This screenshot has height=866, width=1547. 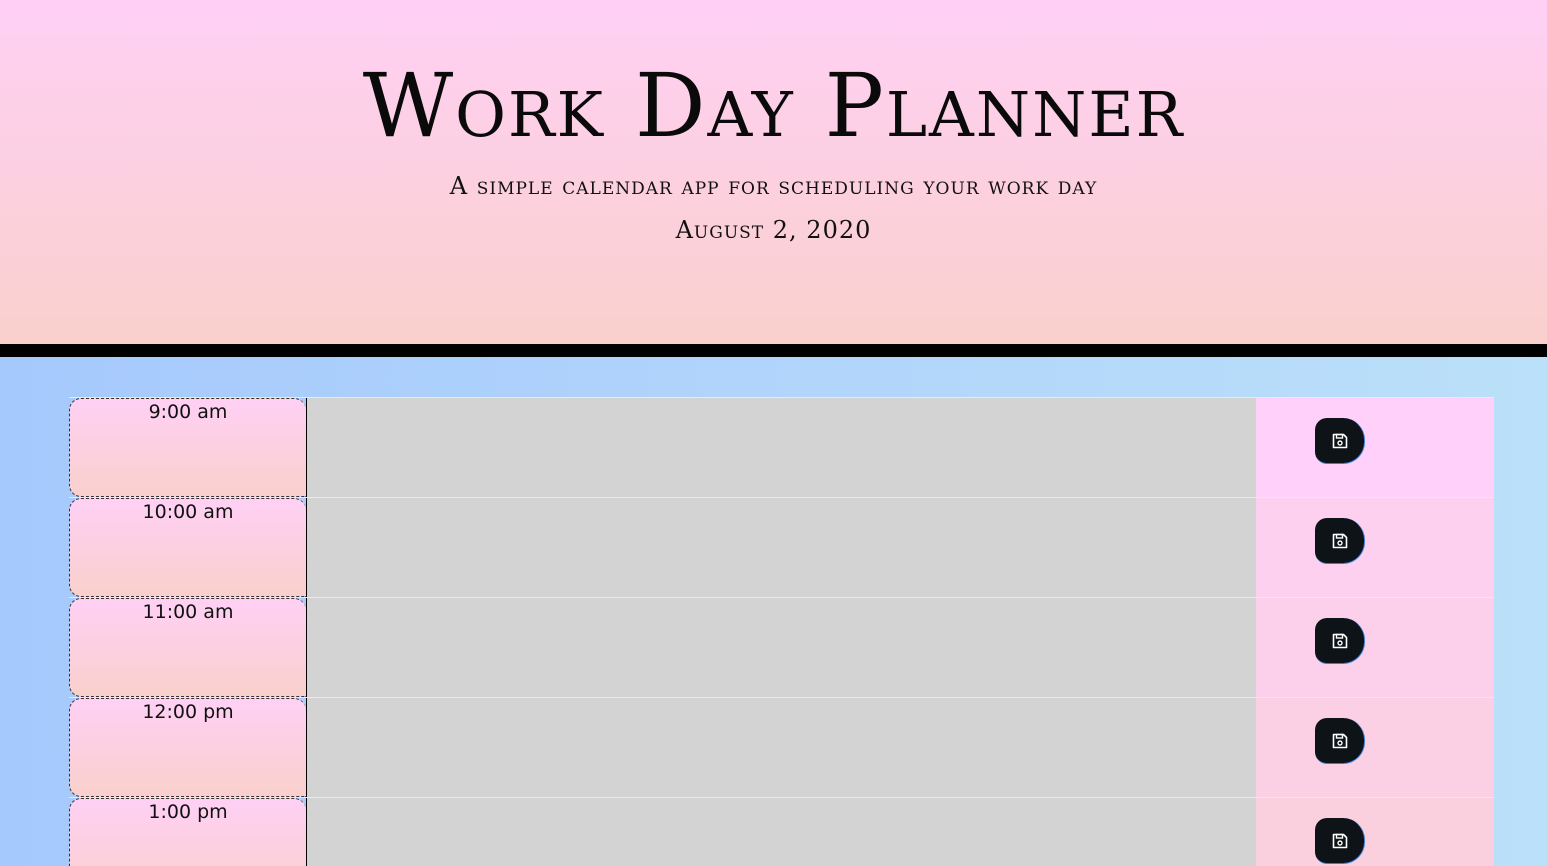 I want to click on hour-label: 10:00 am, so click(x=187, y=547).